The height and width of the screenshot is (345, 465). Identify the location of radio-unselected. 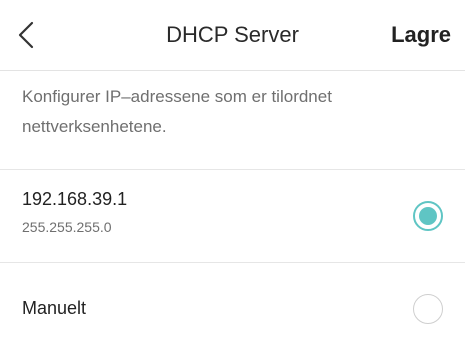
(428, 309).